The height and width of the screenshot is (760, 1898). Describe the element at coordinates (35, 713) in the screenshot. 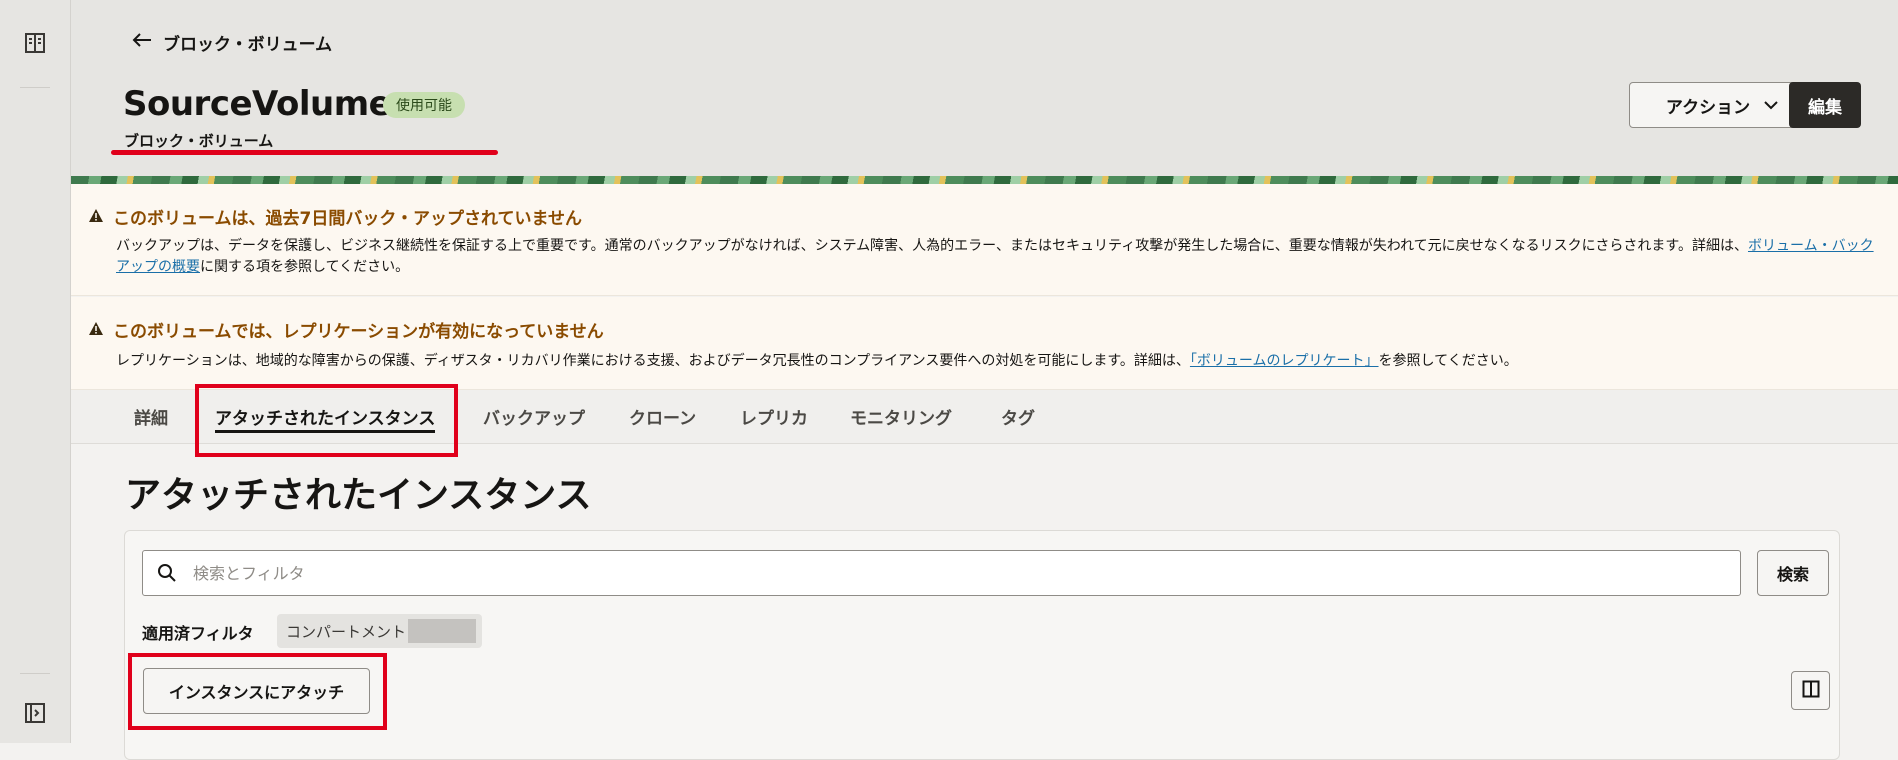

I see `sidebar-expand-icon` at that location.